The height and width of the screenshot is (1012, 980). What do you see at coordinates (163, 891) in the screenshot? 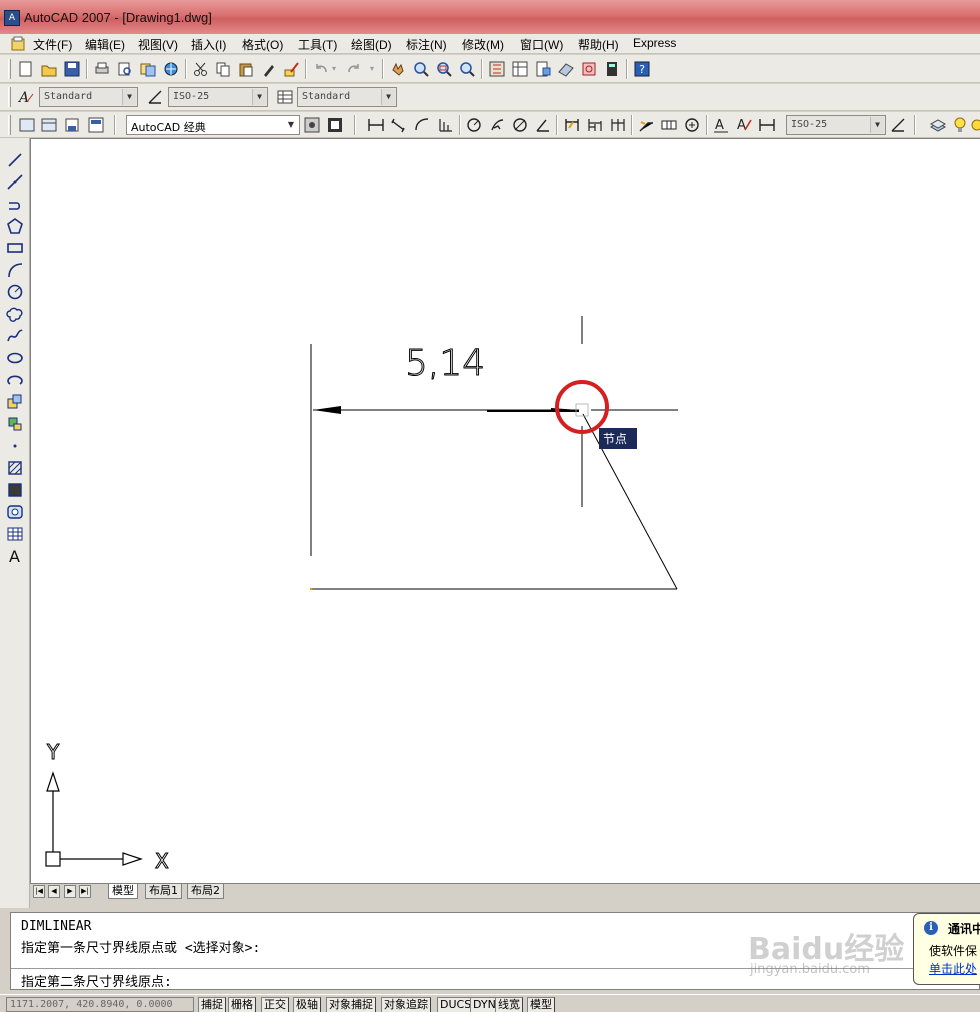
I see `tab-layout1: 布局1` at bounding box center [163, 891].